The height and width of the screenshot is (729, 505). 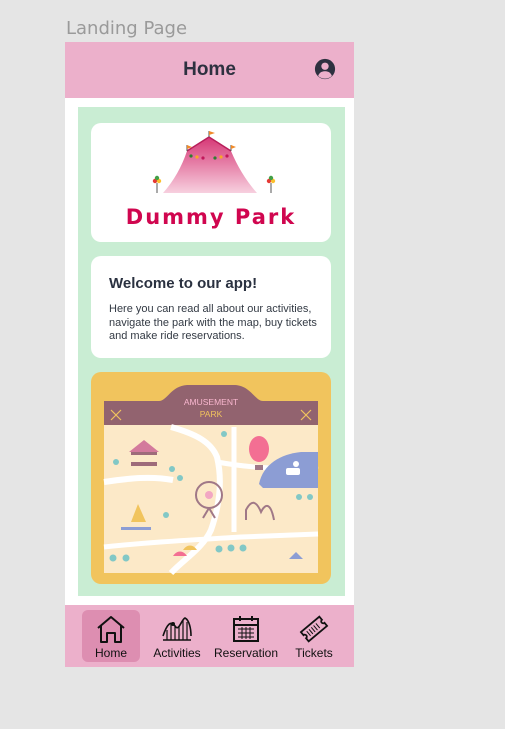 I want to click on page-title: Home, so click(x=209, y=69).